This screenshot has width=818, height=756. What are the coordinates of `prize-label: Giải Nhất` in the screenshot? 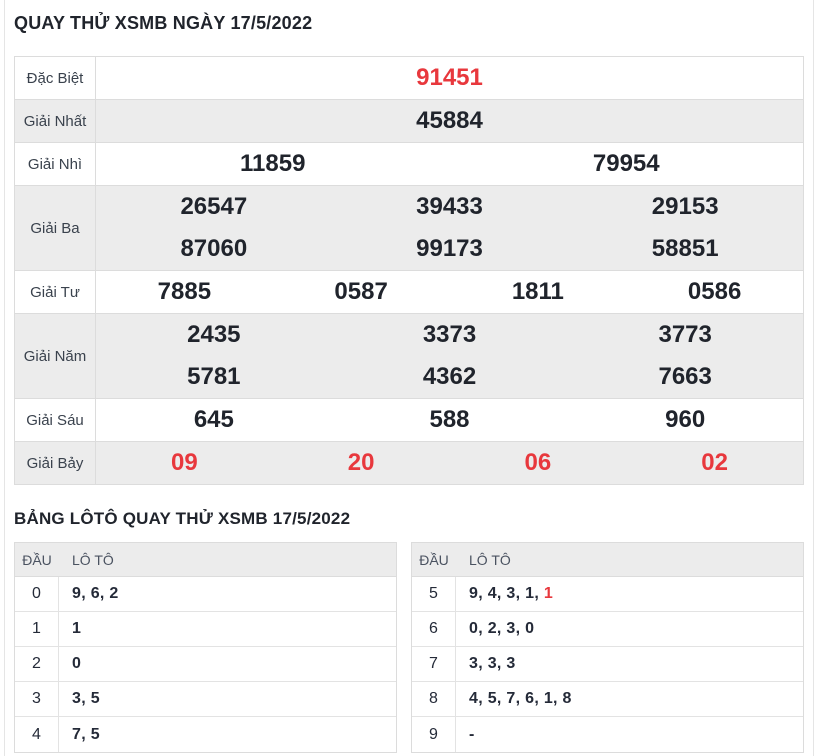 It's located at (55, 121).